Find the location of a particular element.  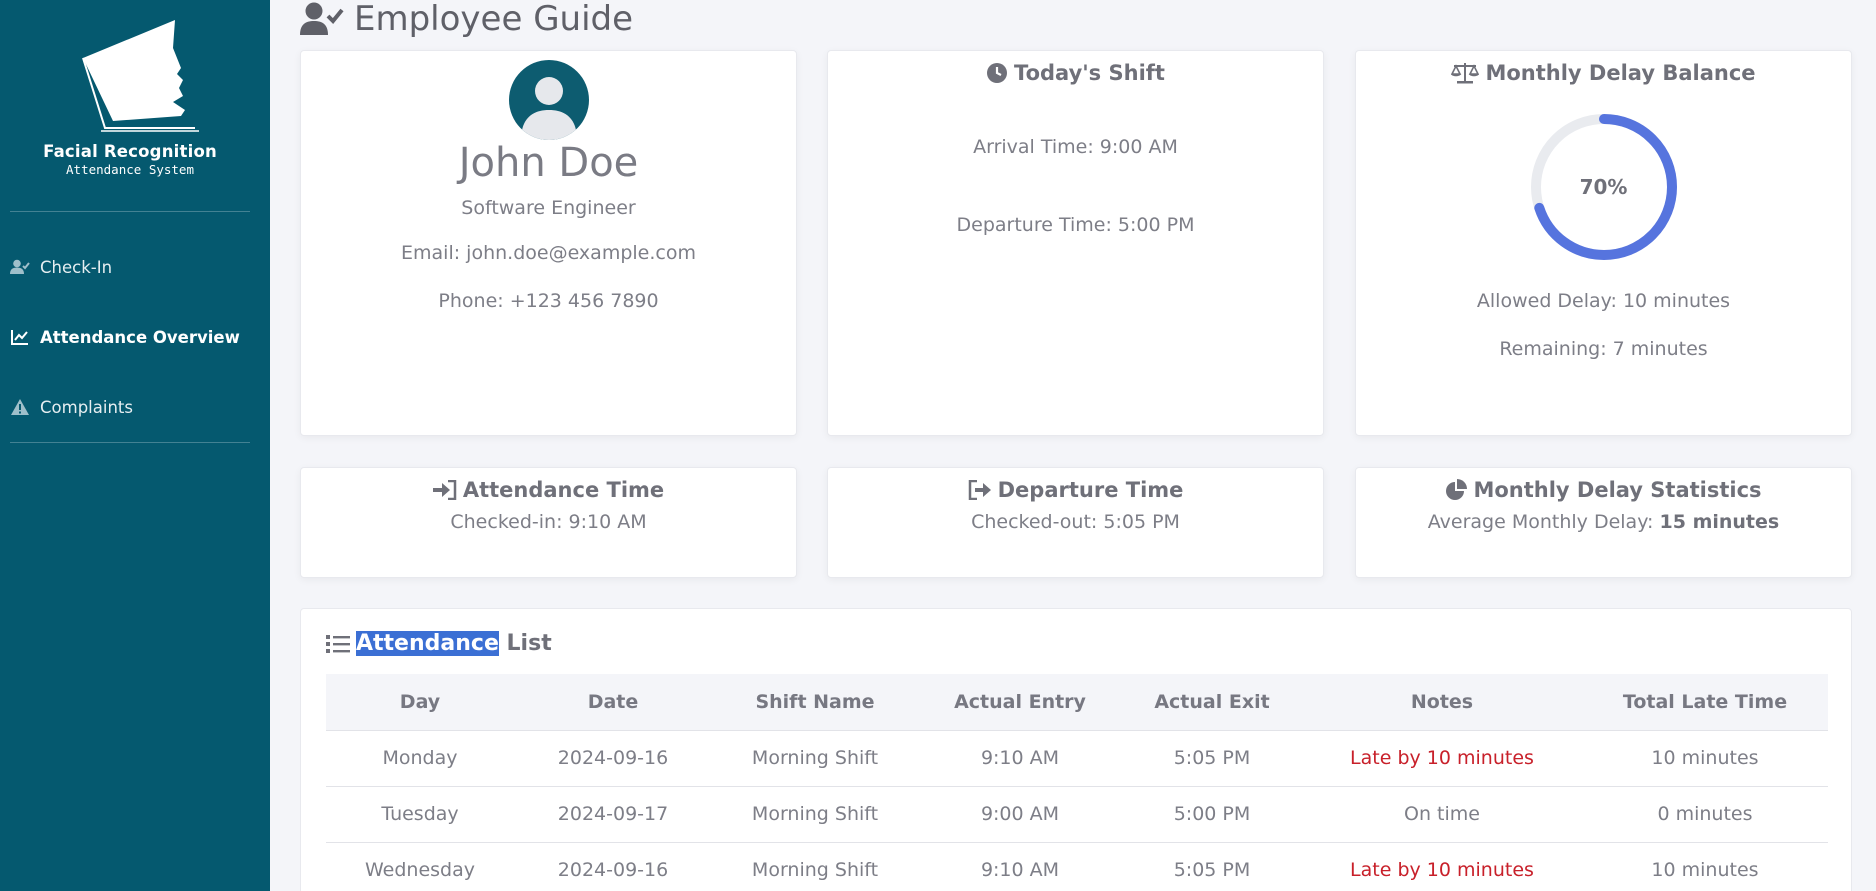

card-title-text: Monthly Delay Statistics is located at coordinates (1617, 490).